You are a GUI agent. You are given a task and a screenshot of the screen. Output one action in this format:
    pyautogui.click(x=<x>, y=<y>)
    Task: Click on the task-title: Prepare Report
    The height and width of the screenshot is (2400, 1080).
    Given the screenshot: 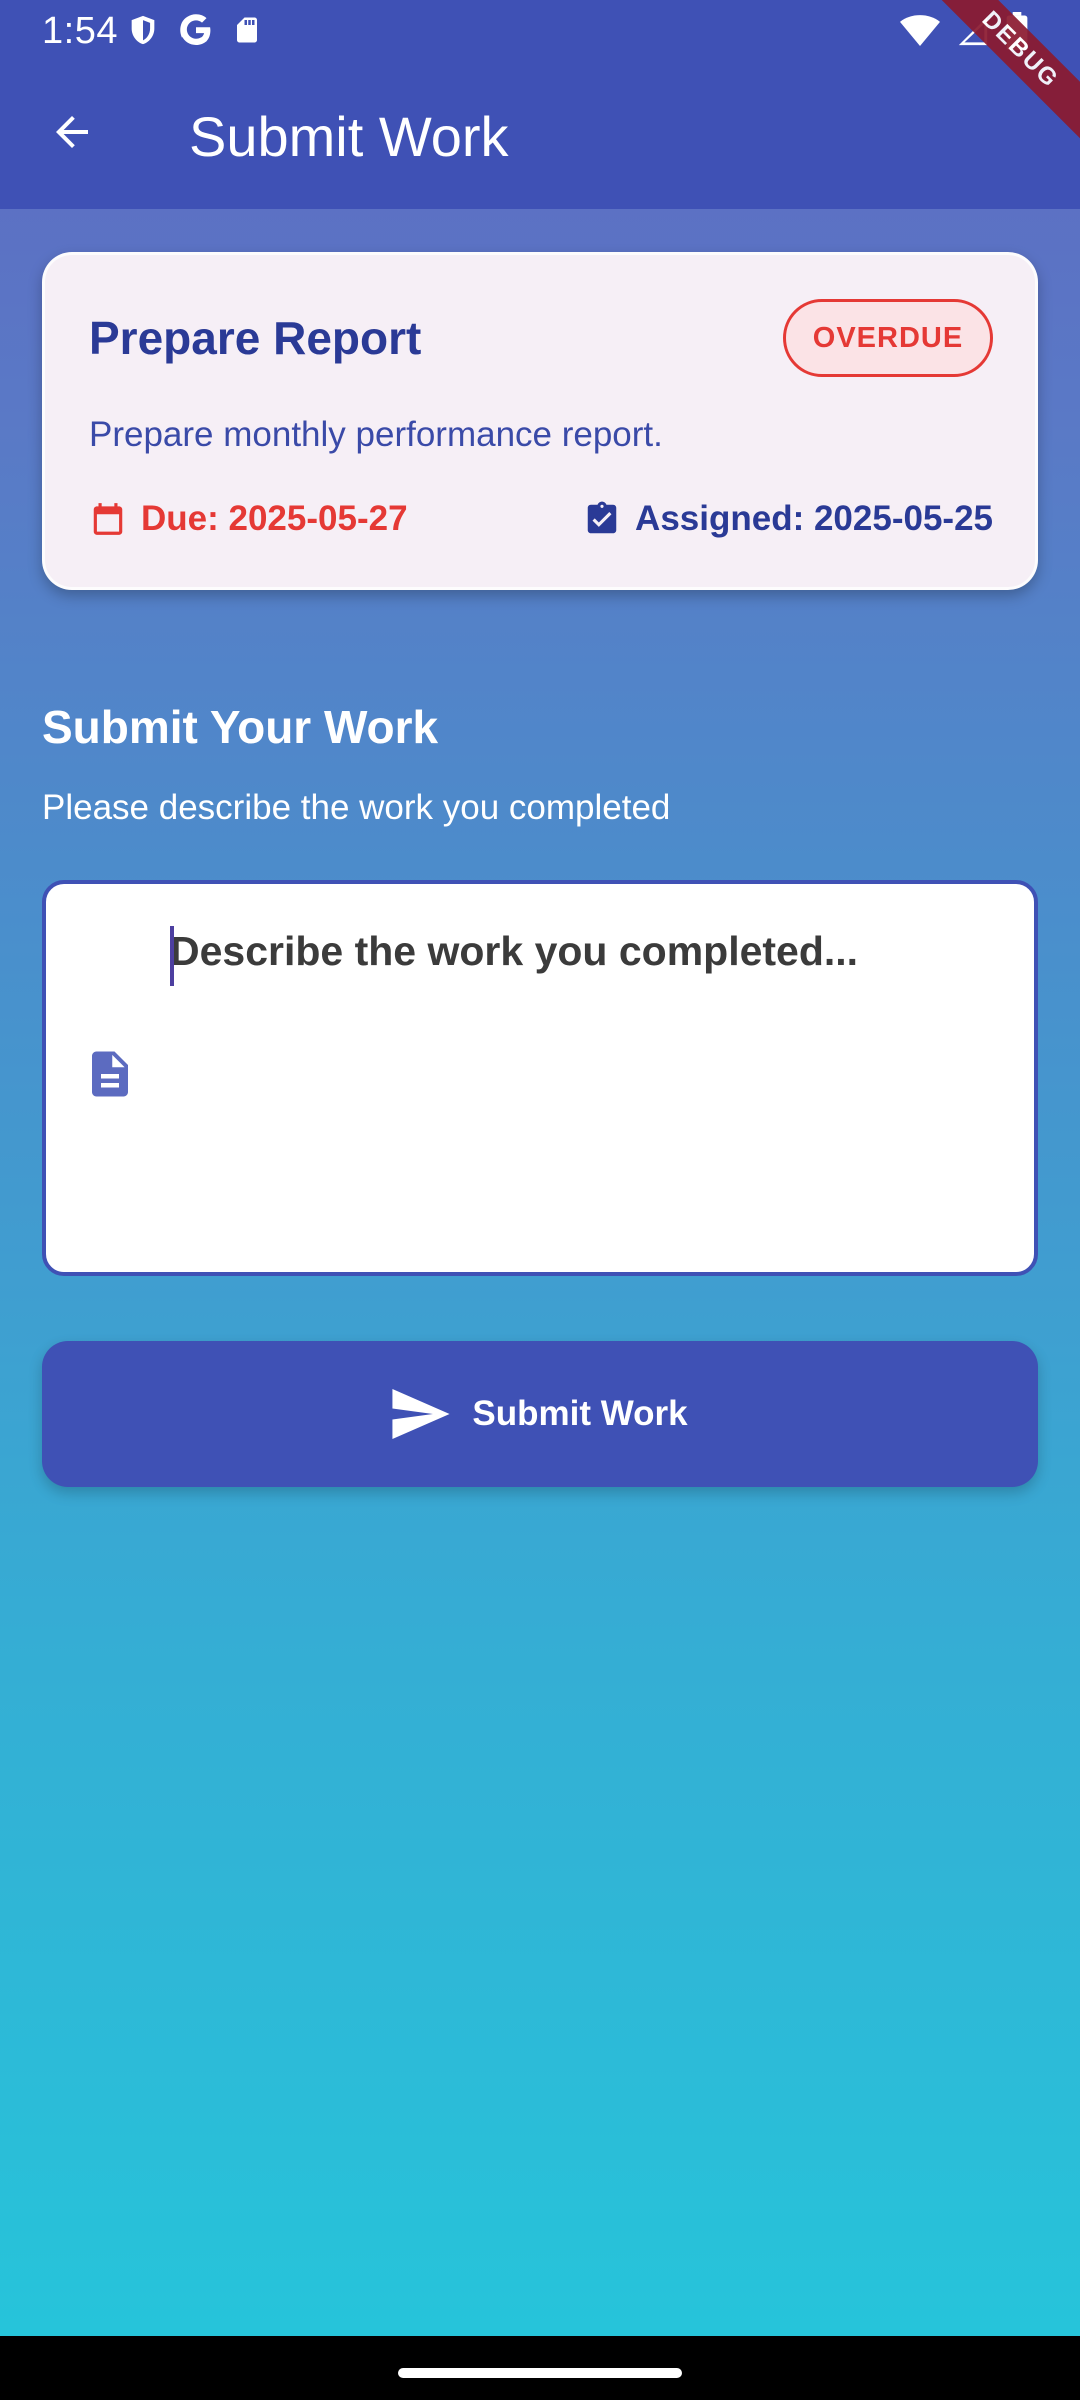 What is the action you would take?
    pyautogui.click(x=255, y=338)
    